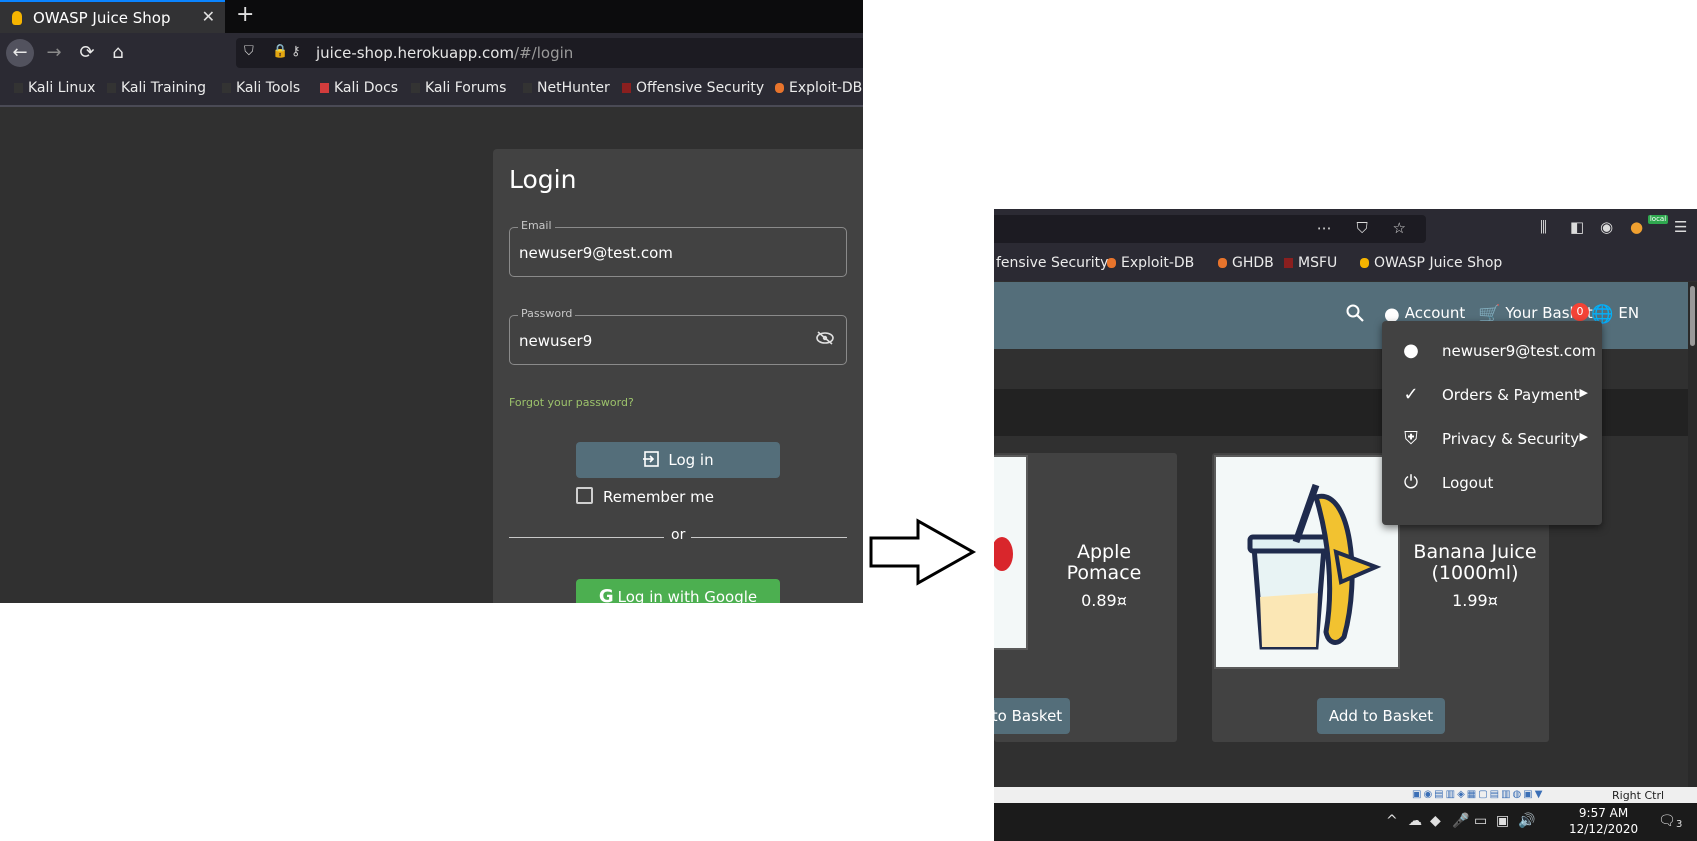 Image resolution: width=1697 pixels, height=841 pixels. Describe the element at coordinates (415, 53) in the screenshot. I see `url-host: juice-shop.herokuapp.com` at that location.